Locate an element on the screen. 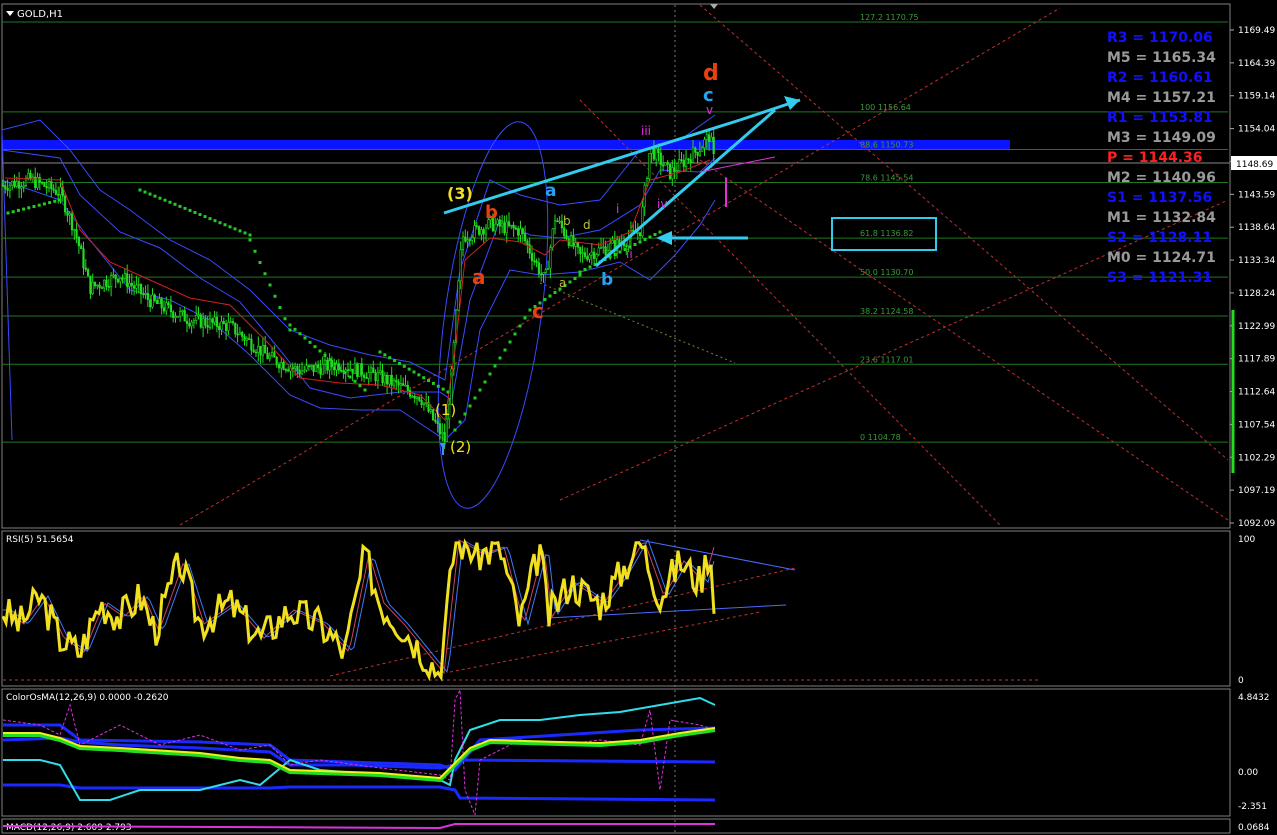 This screenshot has width=1277, height=835. rsi-max-label: 100 is located at coordinates (1246, 540).